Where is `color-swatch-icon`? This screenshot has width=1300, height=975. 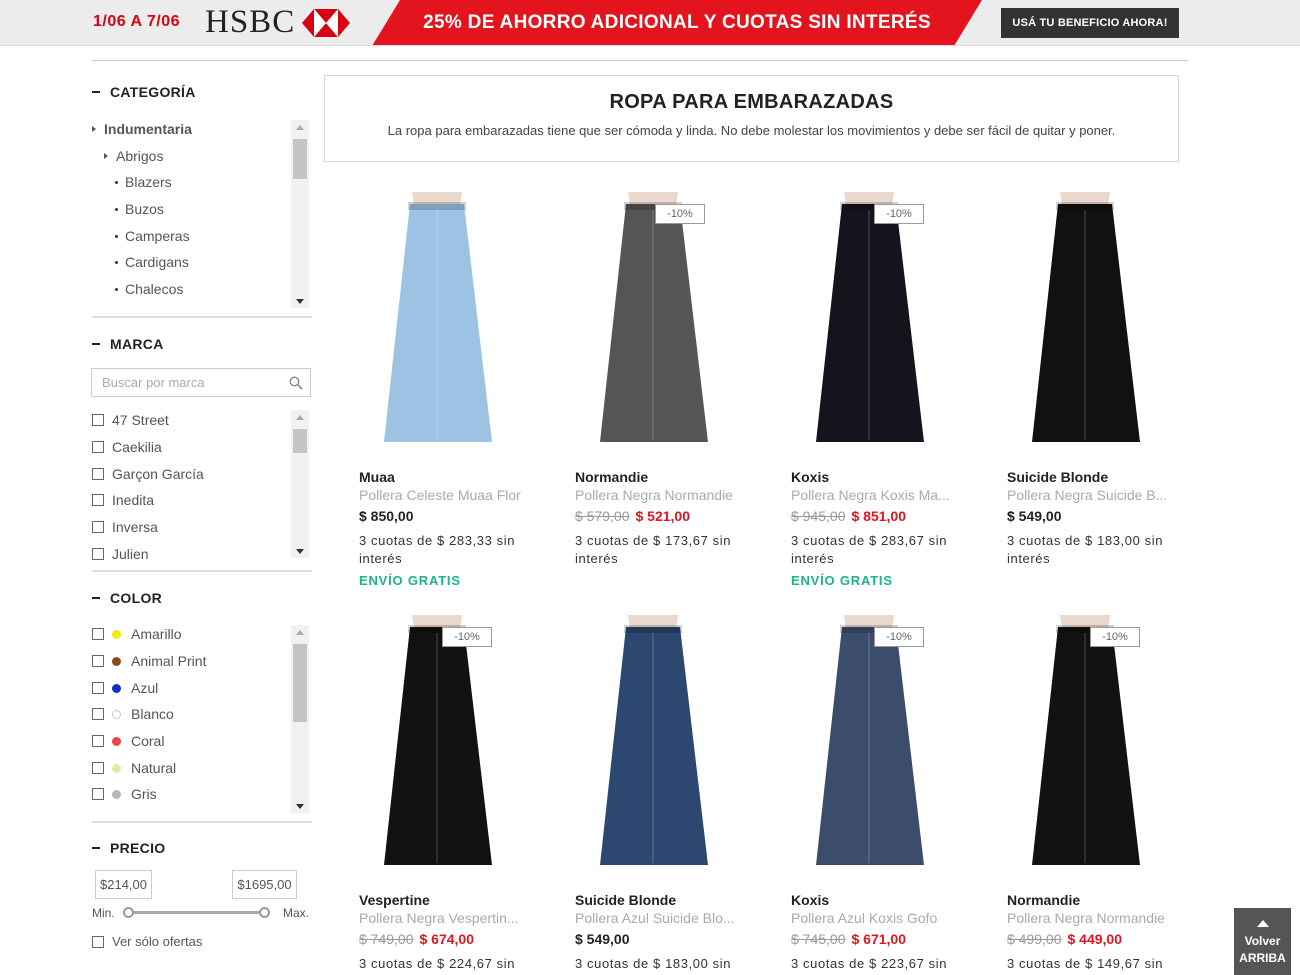 color-swatch-icon is located at coordinates (116, 634).